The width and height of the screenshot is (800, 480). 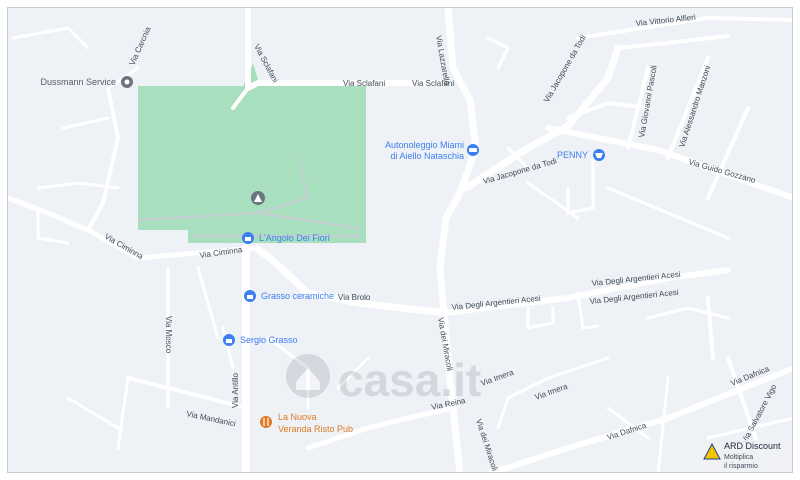 I want to click on poi-label-angolo: L'Angolo Dei Fiori, so click(x=294, y=238).